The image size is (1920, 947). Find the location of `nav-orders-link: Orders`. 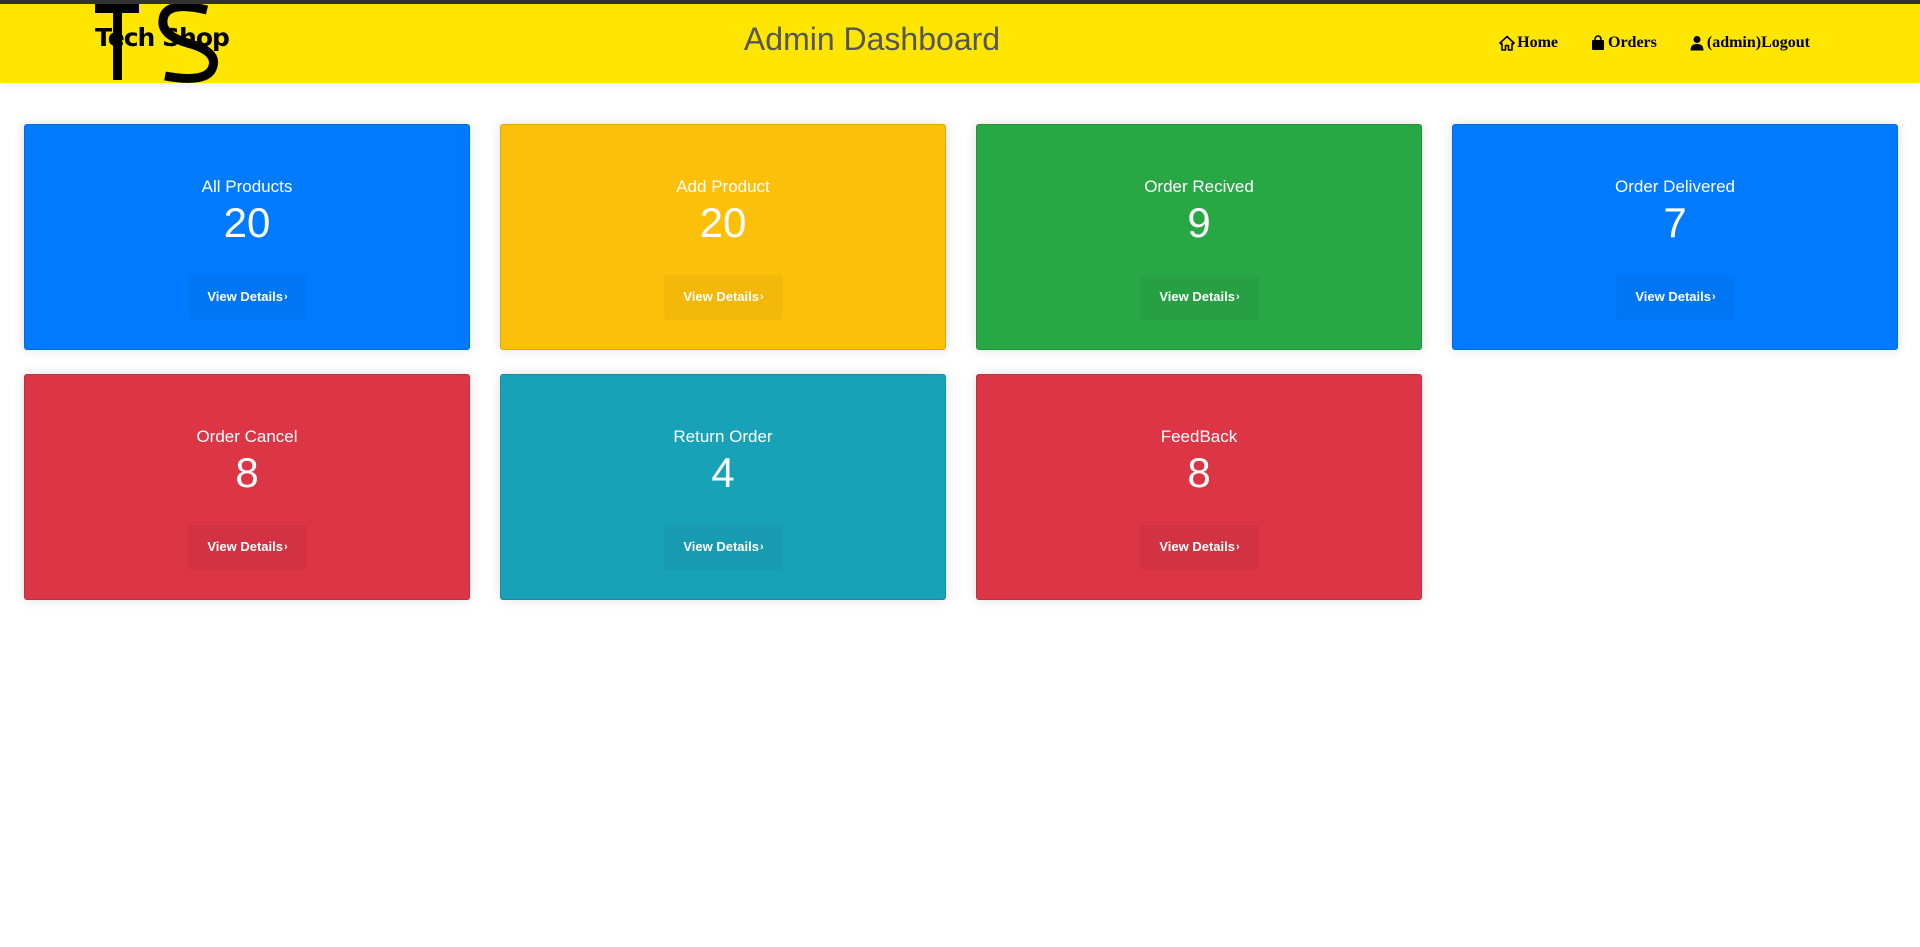

nav-orders-link: Orders is located at coordinates (1623, 43).